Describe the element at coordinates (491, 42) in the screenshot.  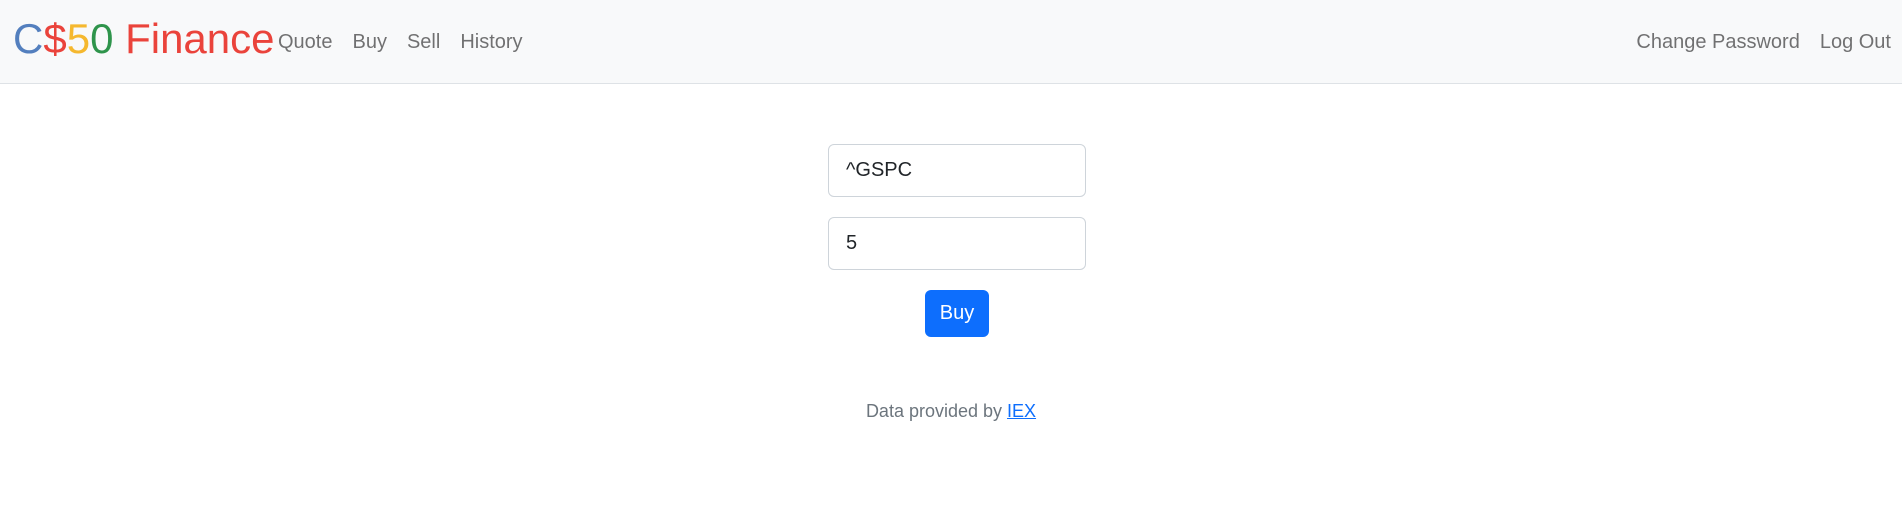
I see `nav-link-history: History` at that location.